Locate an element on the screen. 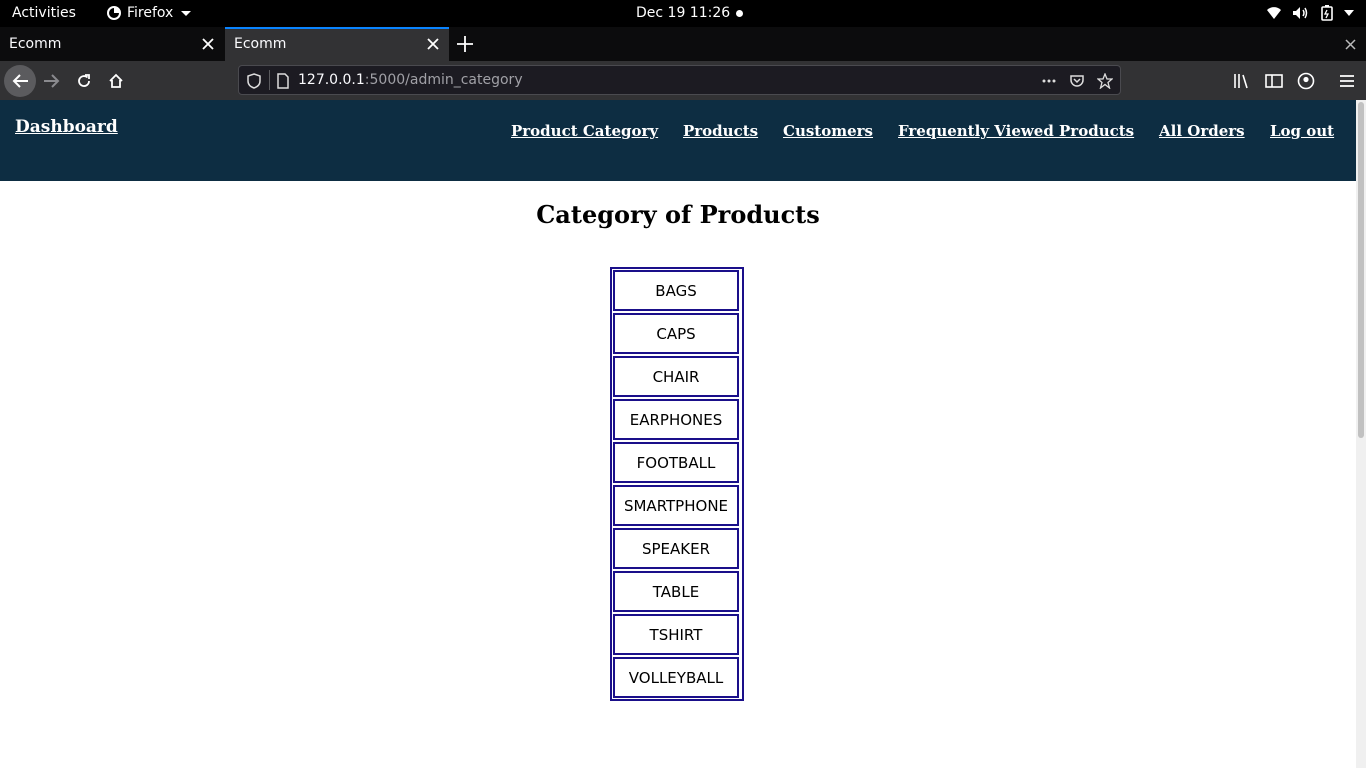 The width and height of the screenshot is (1366, 768). bookmark-star-icon is located at coordinates (1105, 81).